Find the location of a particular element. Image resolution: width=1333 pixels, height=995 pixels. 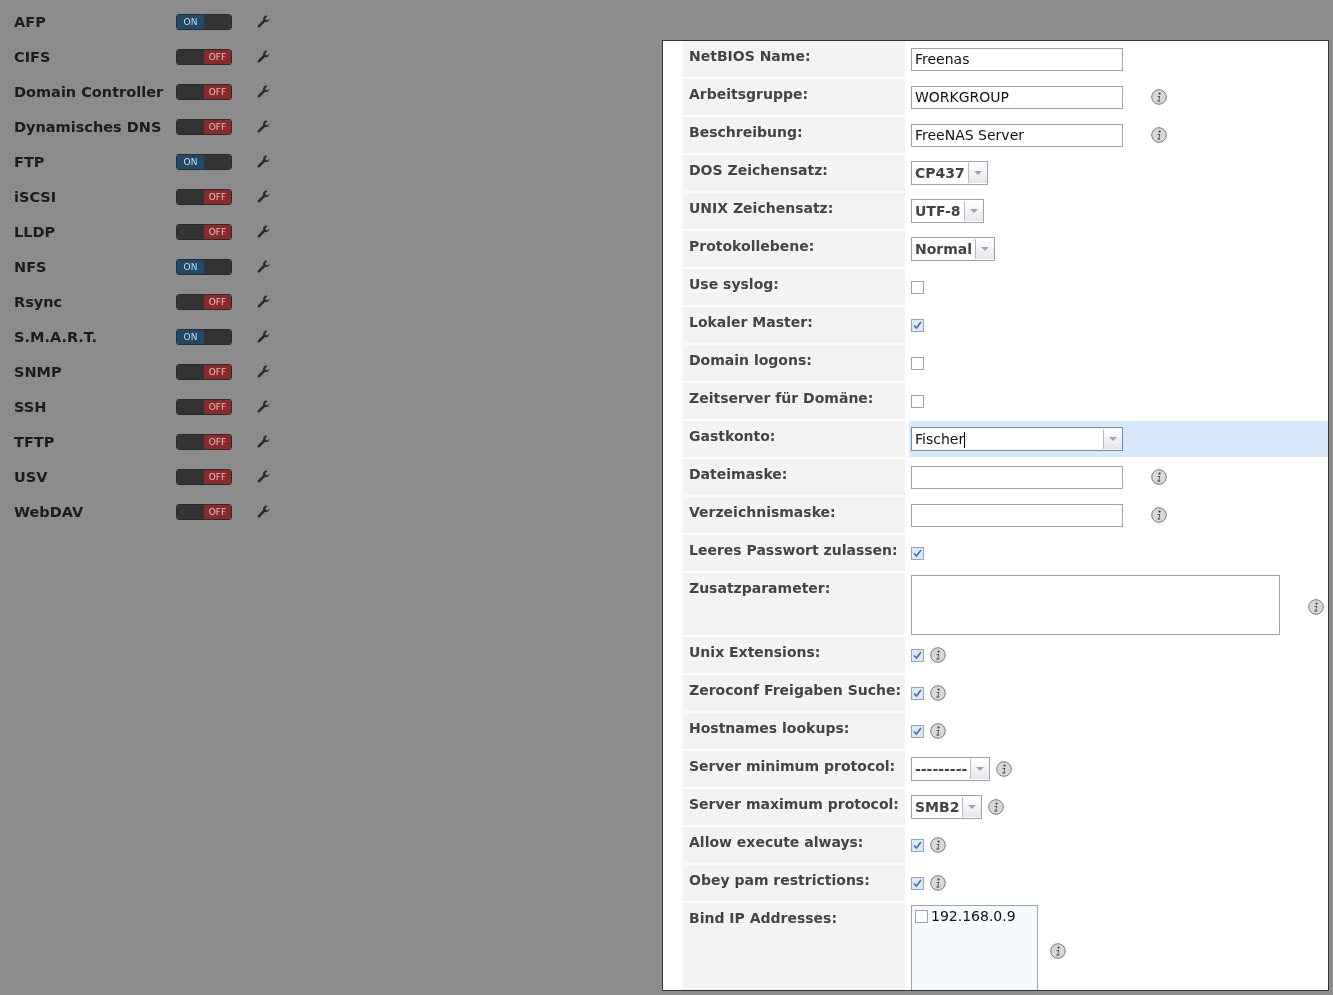

text-field: WORKGROUP is located at coordinates (1017, 97).